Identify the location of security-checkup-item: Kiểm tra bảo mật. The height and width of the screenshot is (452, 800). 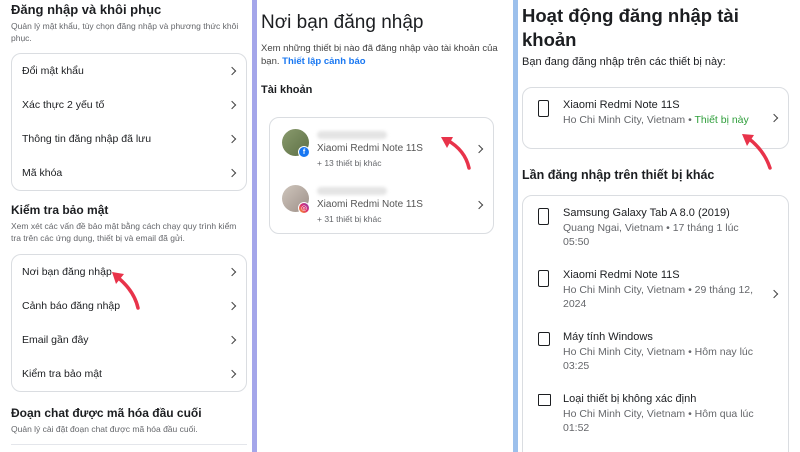
(129, 374).